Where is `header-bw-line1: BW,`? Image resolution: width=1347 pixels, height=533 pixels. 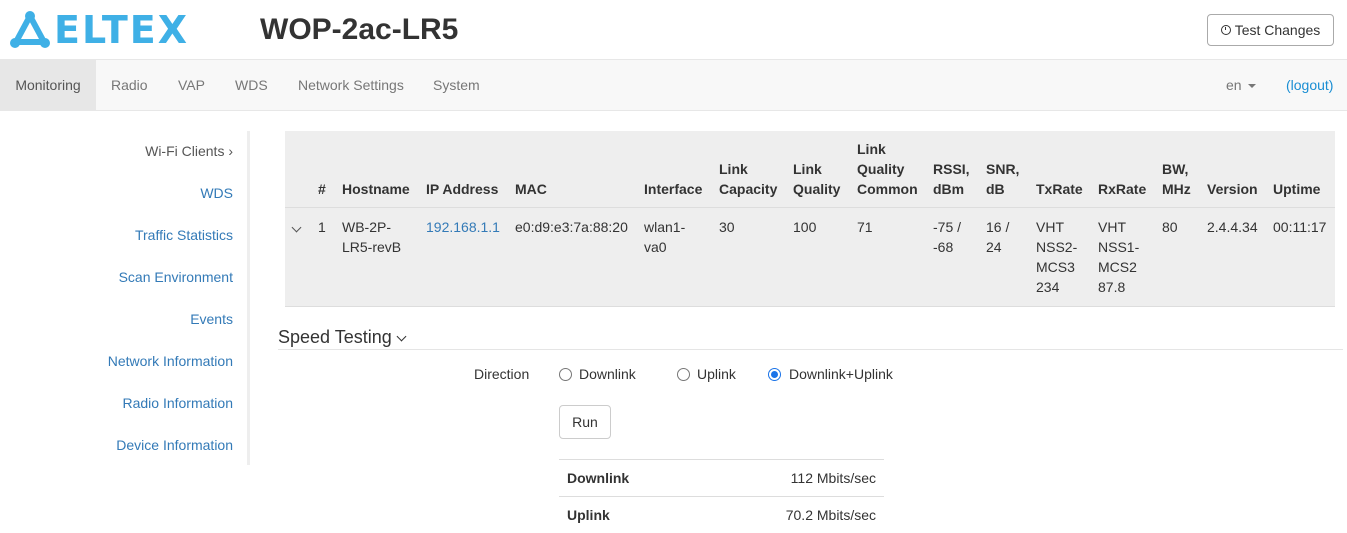 header-bw-line1: BW, is located at coordinates (1175, 169).